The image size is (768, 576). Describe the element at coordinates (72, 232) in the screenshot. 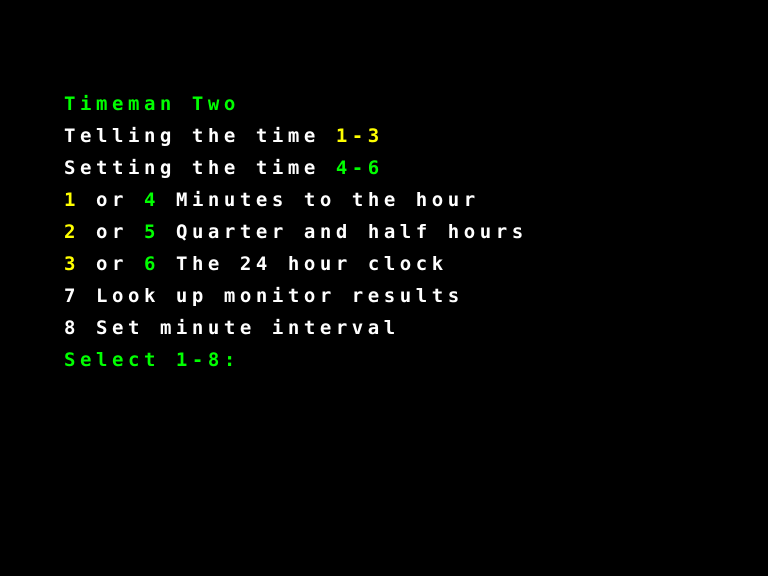

I see `option-key-telling: 2` at that location.